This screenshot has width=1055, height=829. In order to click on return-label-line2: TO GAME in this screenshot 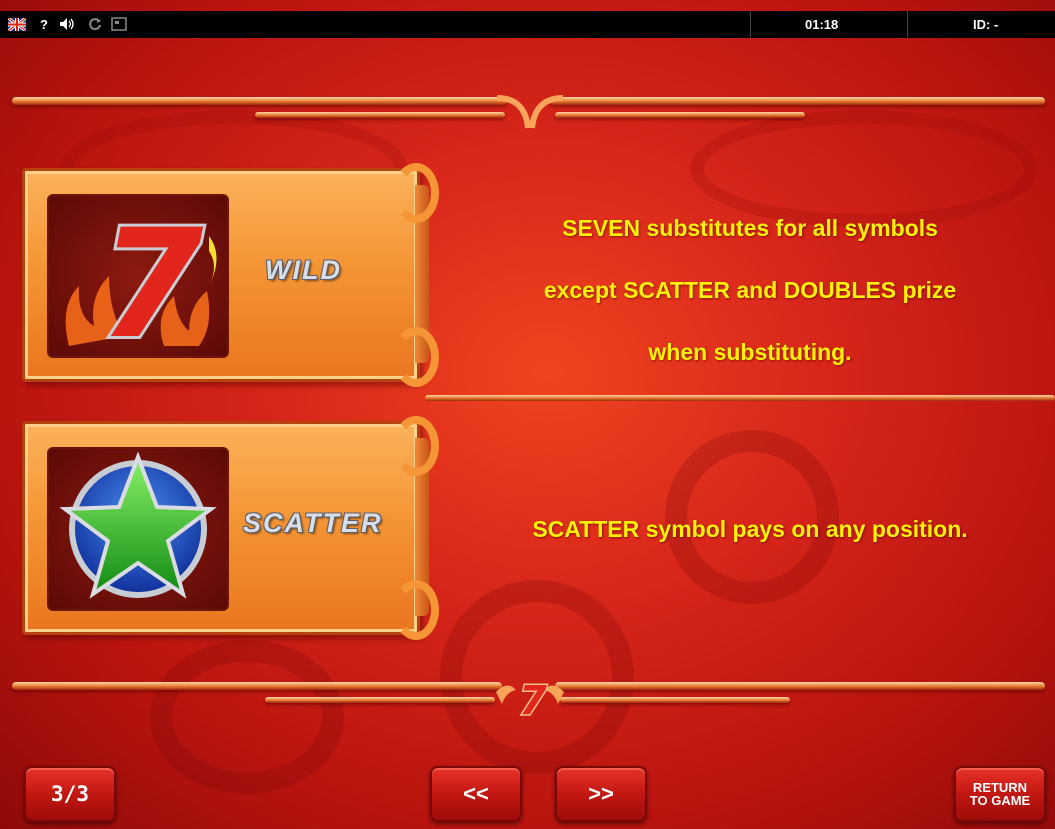, I will do `click(1000, 800)`.